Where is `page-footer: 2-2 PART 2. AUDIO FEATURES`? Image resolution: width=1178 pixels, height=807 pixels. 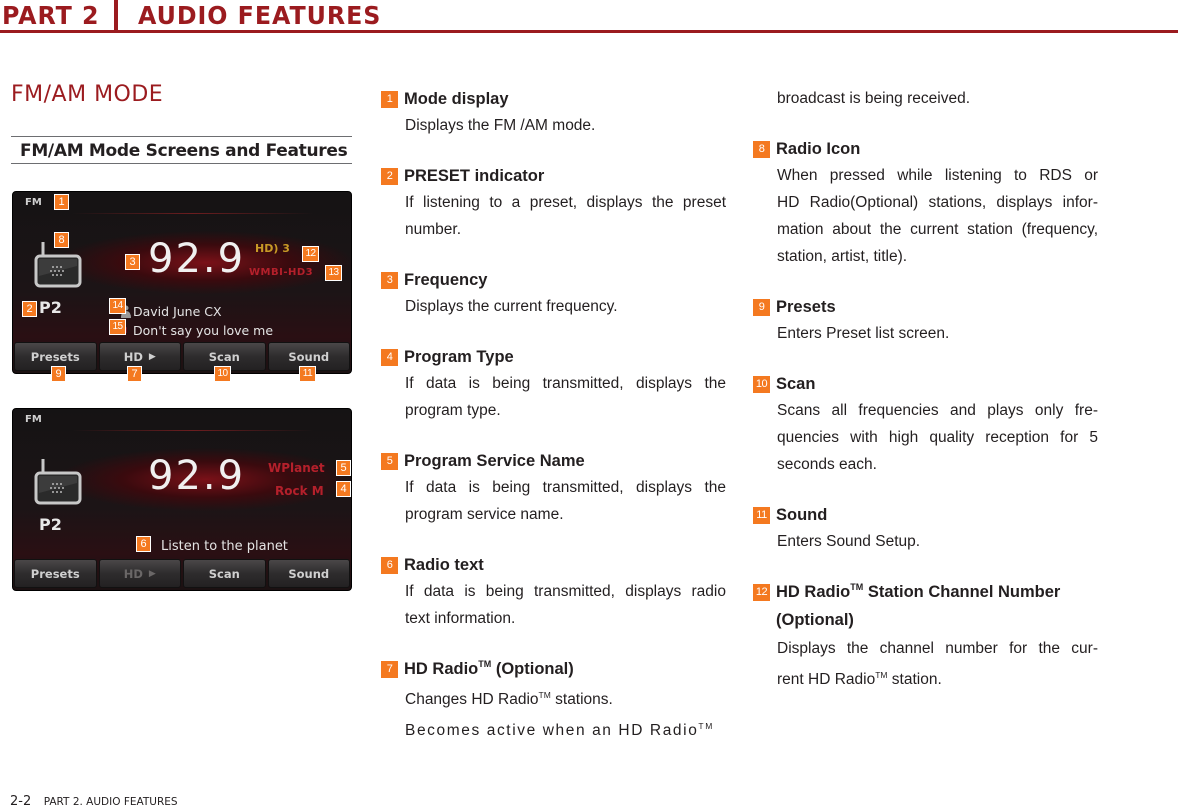
page-footer: 2-2 PART 2. AUDIO FEATURES is located at coordinates (94, 799).